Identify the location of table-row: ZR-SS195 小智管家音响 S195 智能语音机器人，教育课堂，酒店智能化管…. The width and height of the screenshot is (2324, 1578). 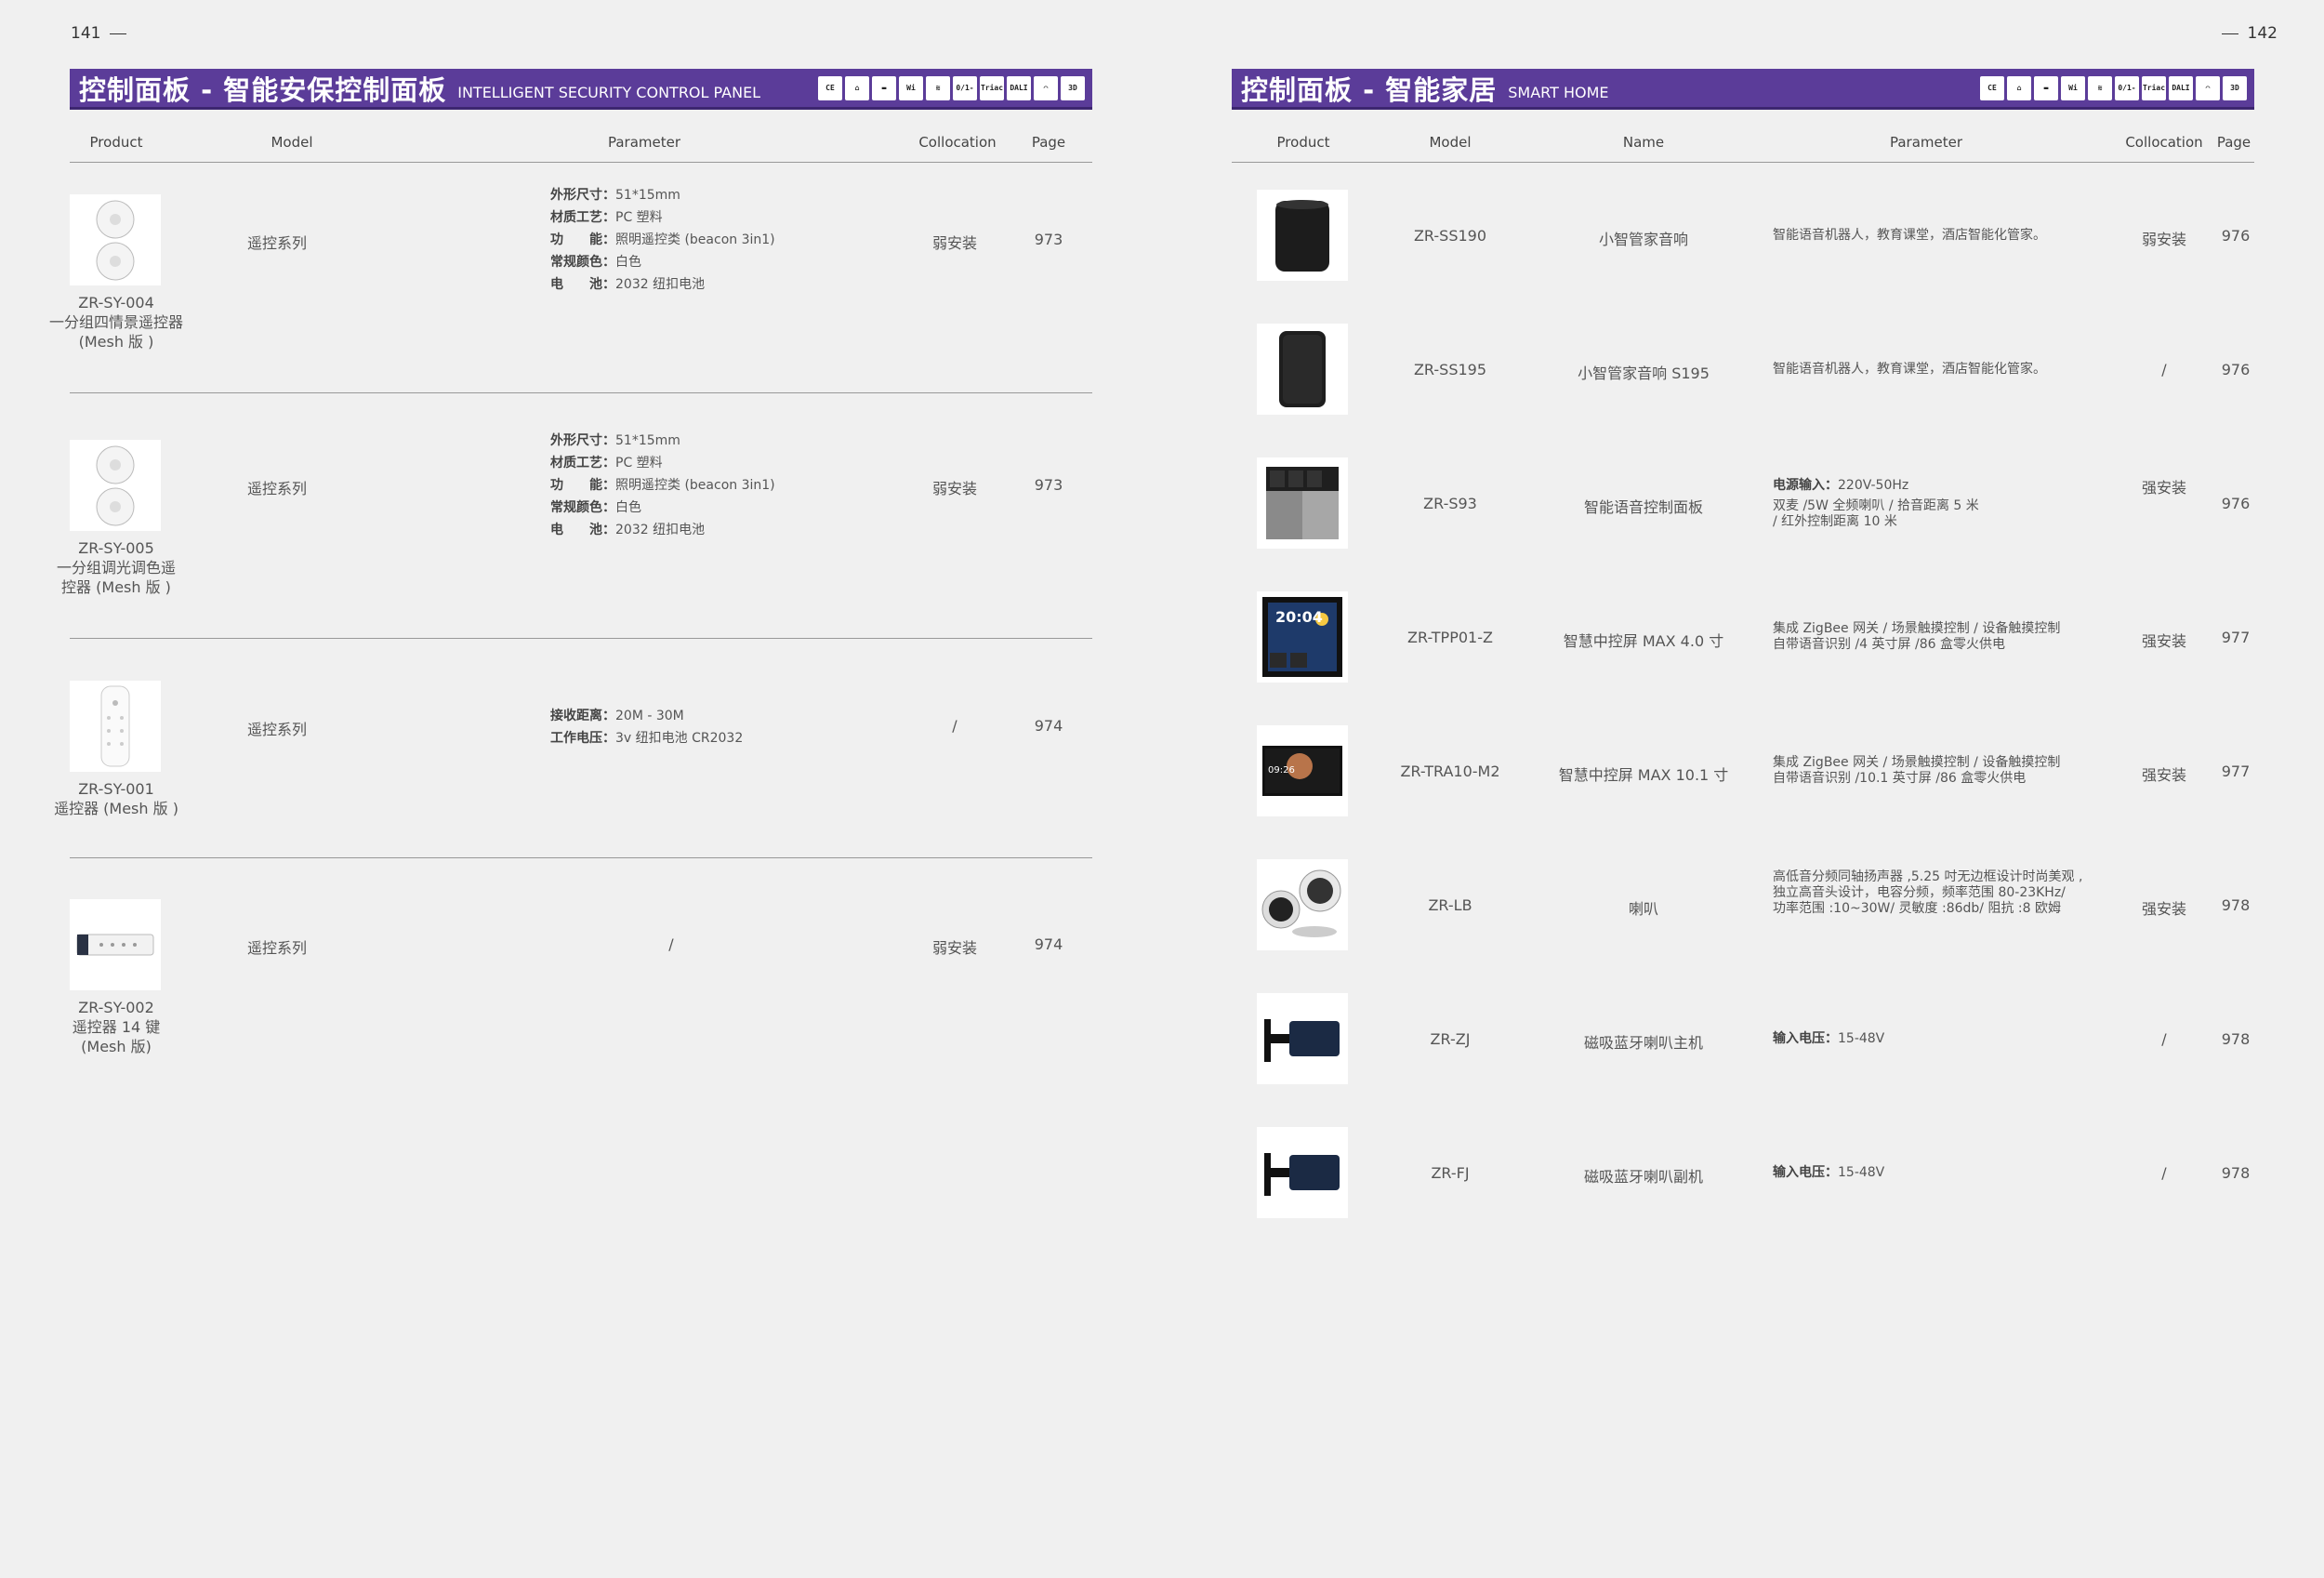
(1743, 370).